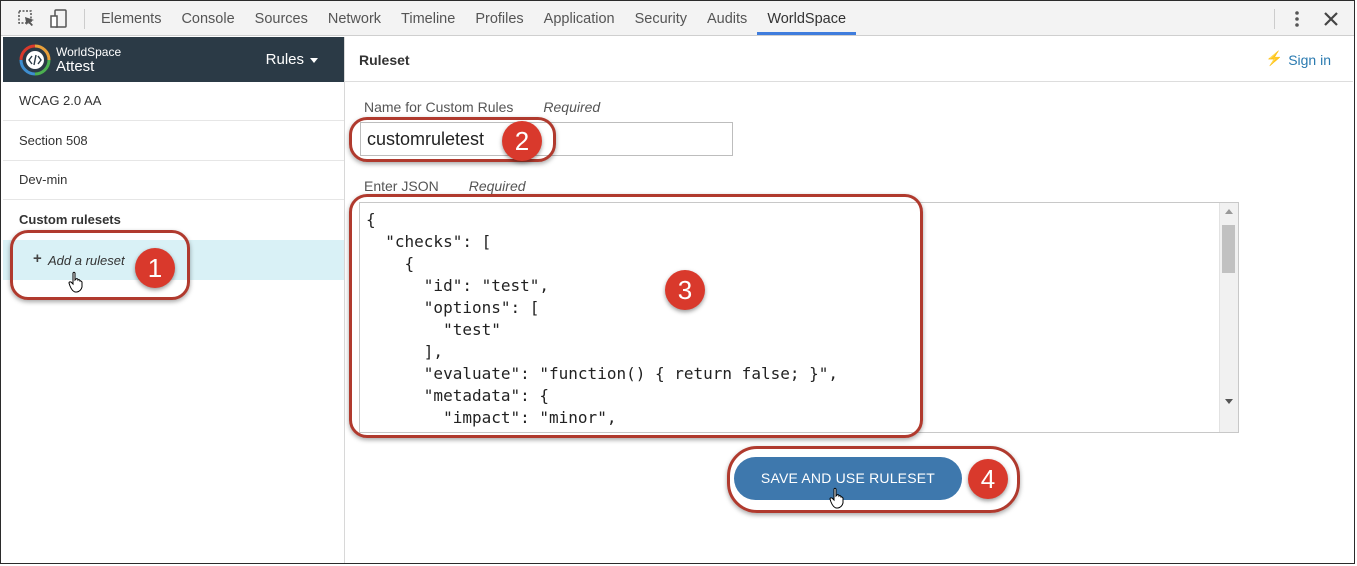  Describe the element at coordinates (173, 59) in the screenshot. I see `brand-header: WorldSpace Attest Rules` at that location.